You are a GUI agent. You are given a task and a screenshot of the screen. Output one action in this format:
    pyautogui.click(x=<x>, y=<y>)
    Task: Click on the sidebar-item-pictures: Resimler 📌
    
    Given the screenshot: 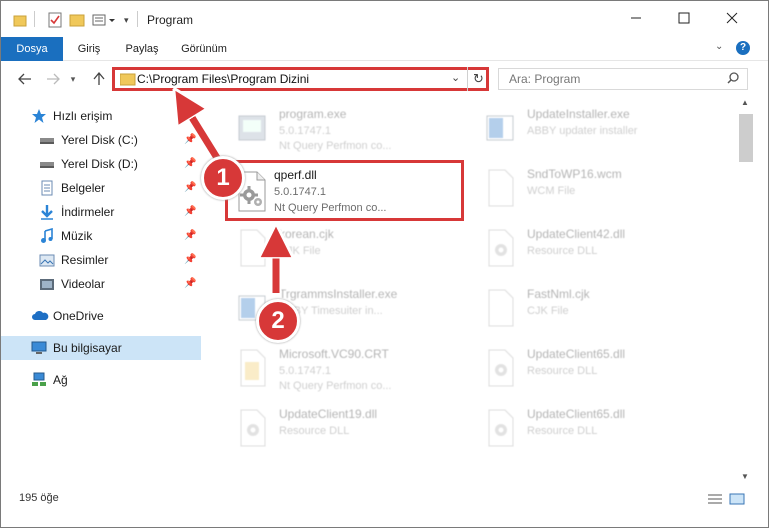 What is the action you would take?
    pyautogui.click(x=101, y=260)
    